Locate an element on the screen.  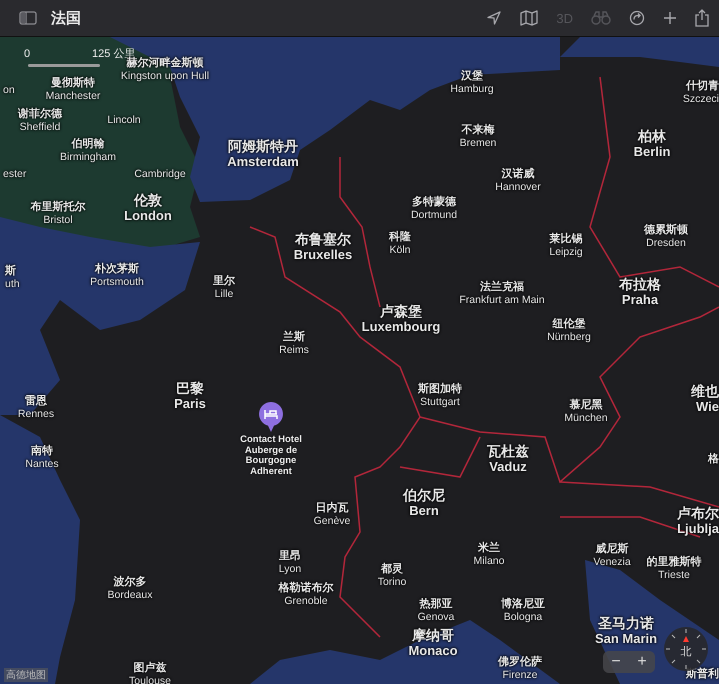
city-label: 慕尼黑 is located at coordinates (586, 405).